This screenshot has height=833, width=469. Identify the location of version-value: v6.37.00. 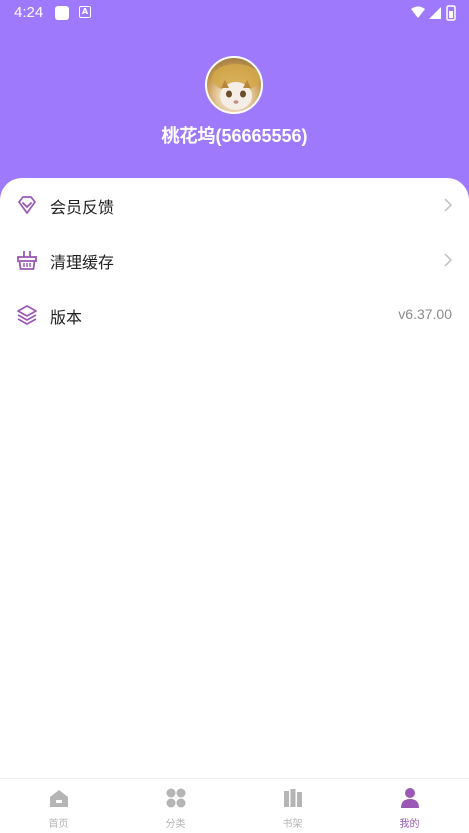
(425, 314).